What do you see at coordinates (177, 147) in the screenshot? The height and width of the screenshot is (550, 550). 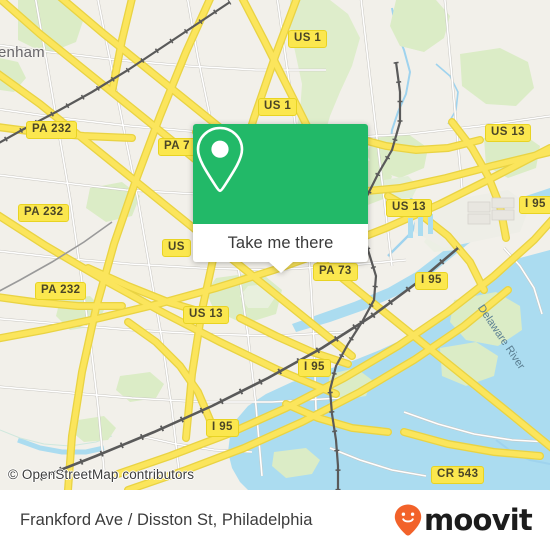 I see `shield-pa-73-north: PA 7` at bounding box center [177, 147].